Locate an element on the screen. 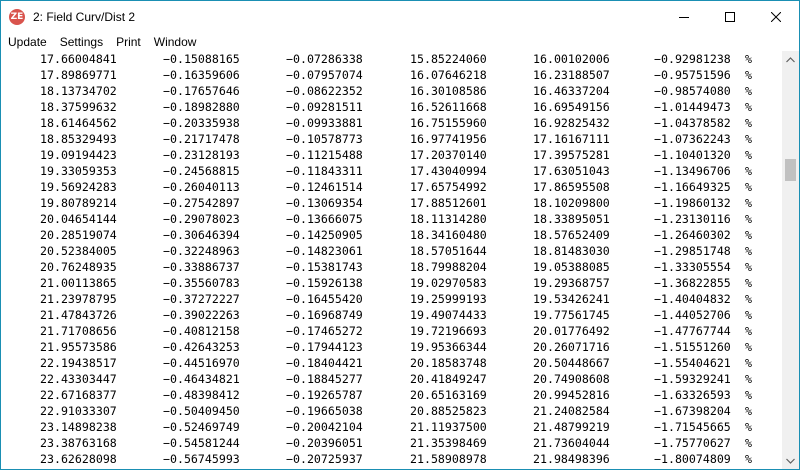 Image resolution: width=800 pixels, height=470 pixels. cell-tan-shift: −0.30646394 is located at coordinates (201, 235).